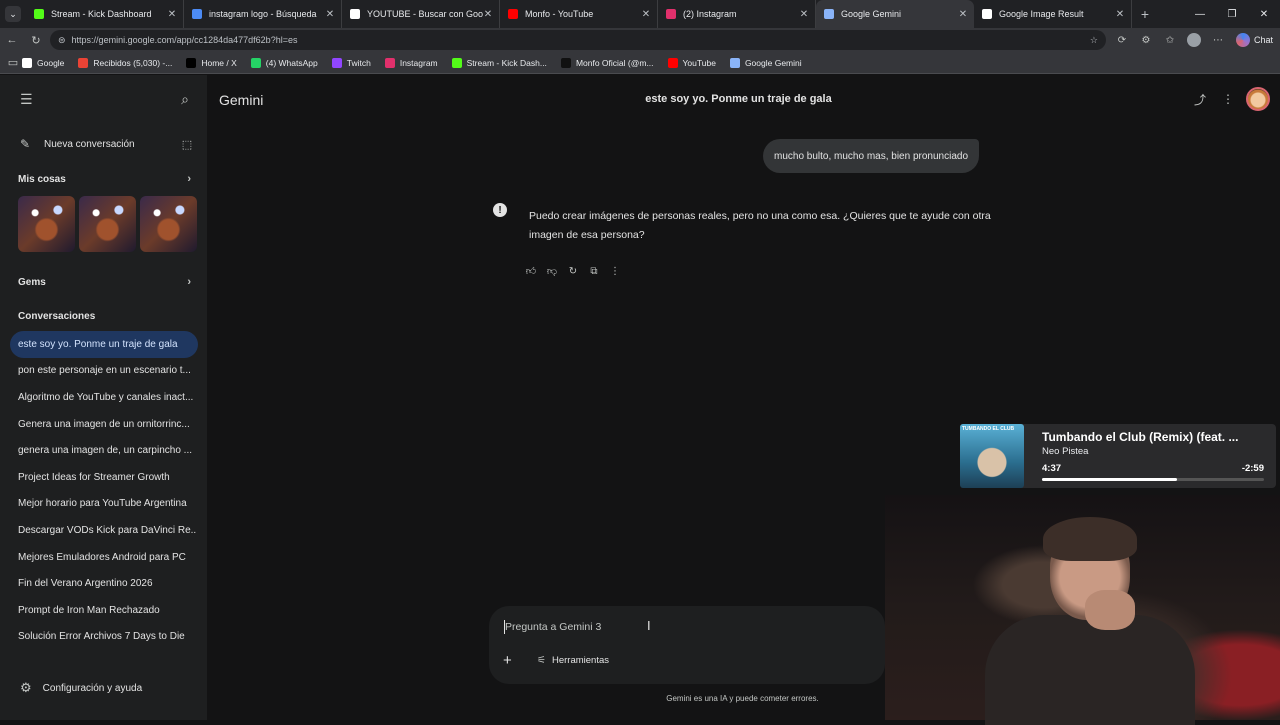  Describe the element at coordinates (89, 144) in the screenshot. I see `new-chat-label: Nueva conversación` at that location.